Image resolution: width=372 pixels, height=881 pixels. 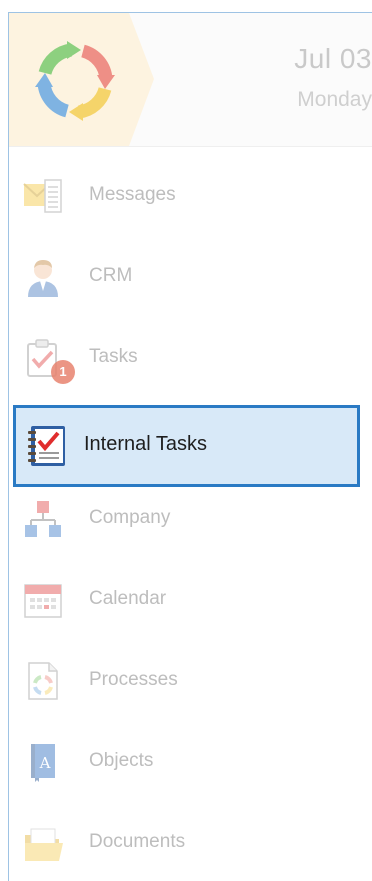 What do you see at coordinates (190, 80) in the screenshot?
I see `sidebar-header: Jul 03 Monday` at bounding box center [190, 80].